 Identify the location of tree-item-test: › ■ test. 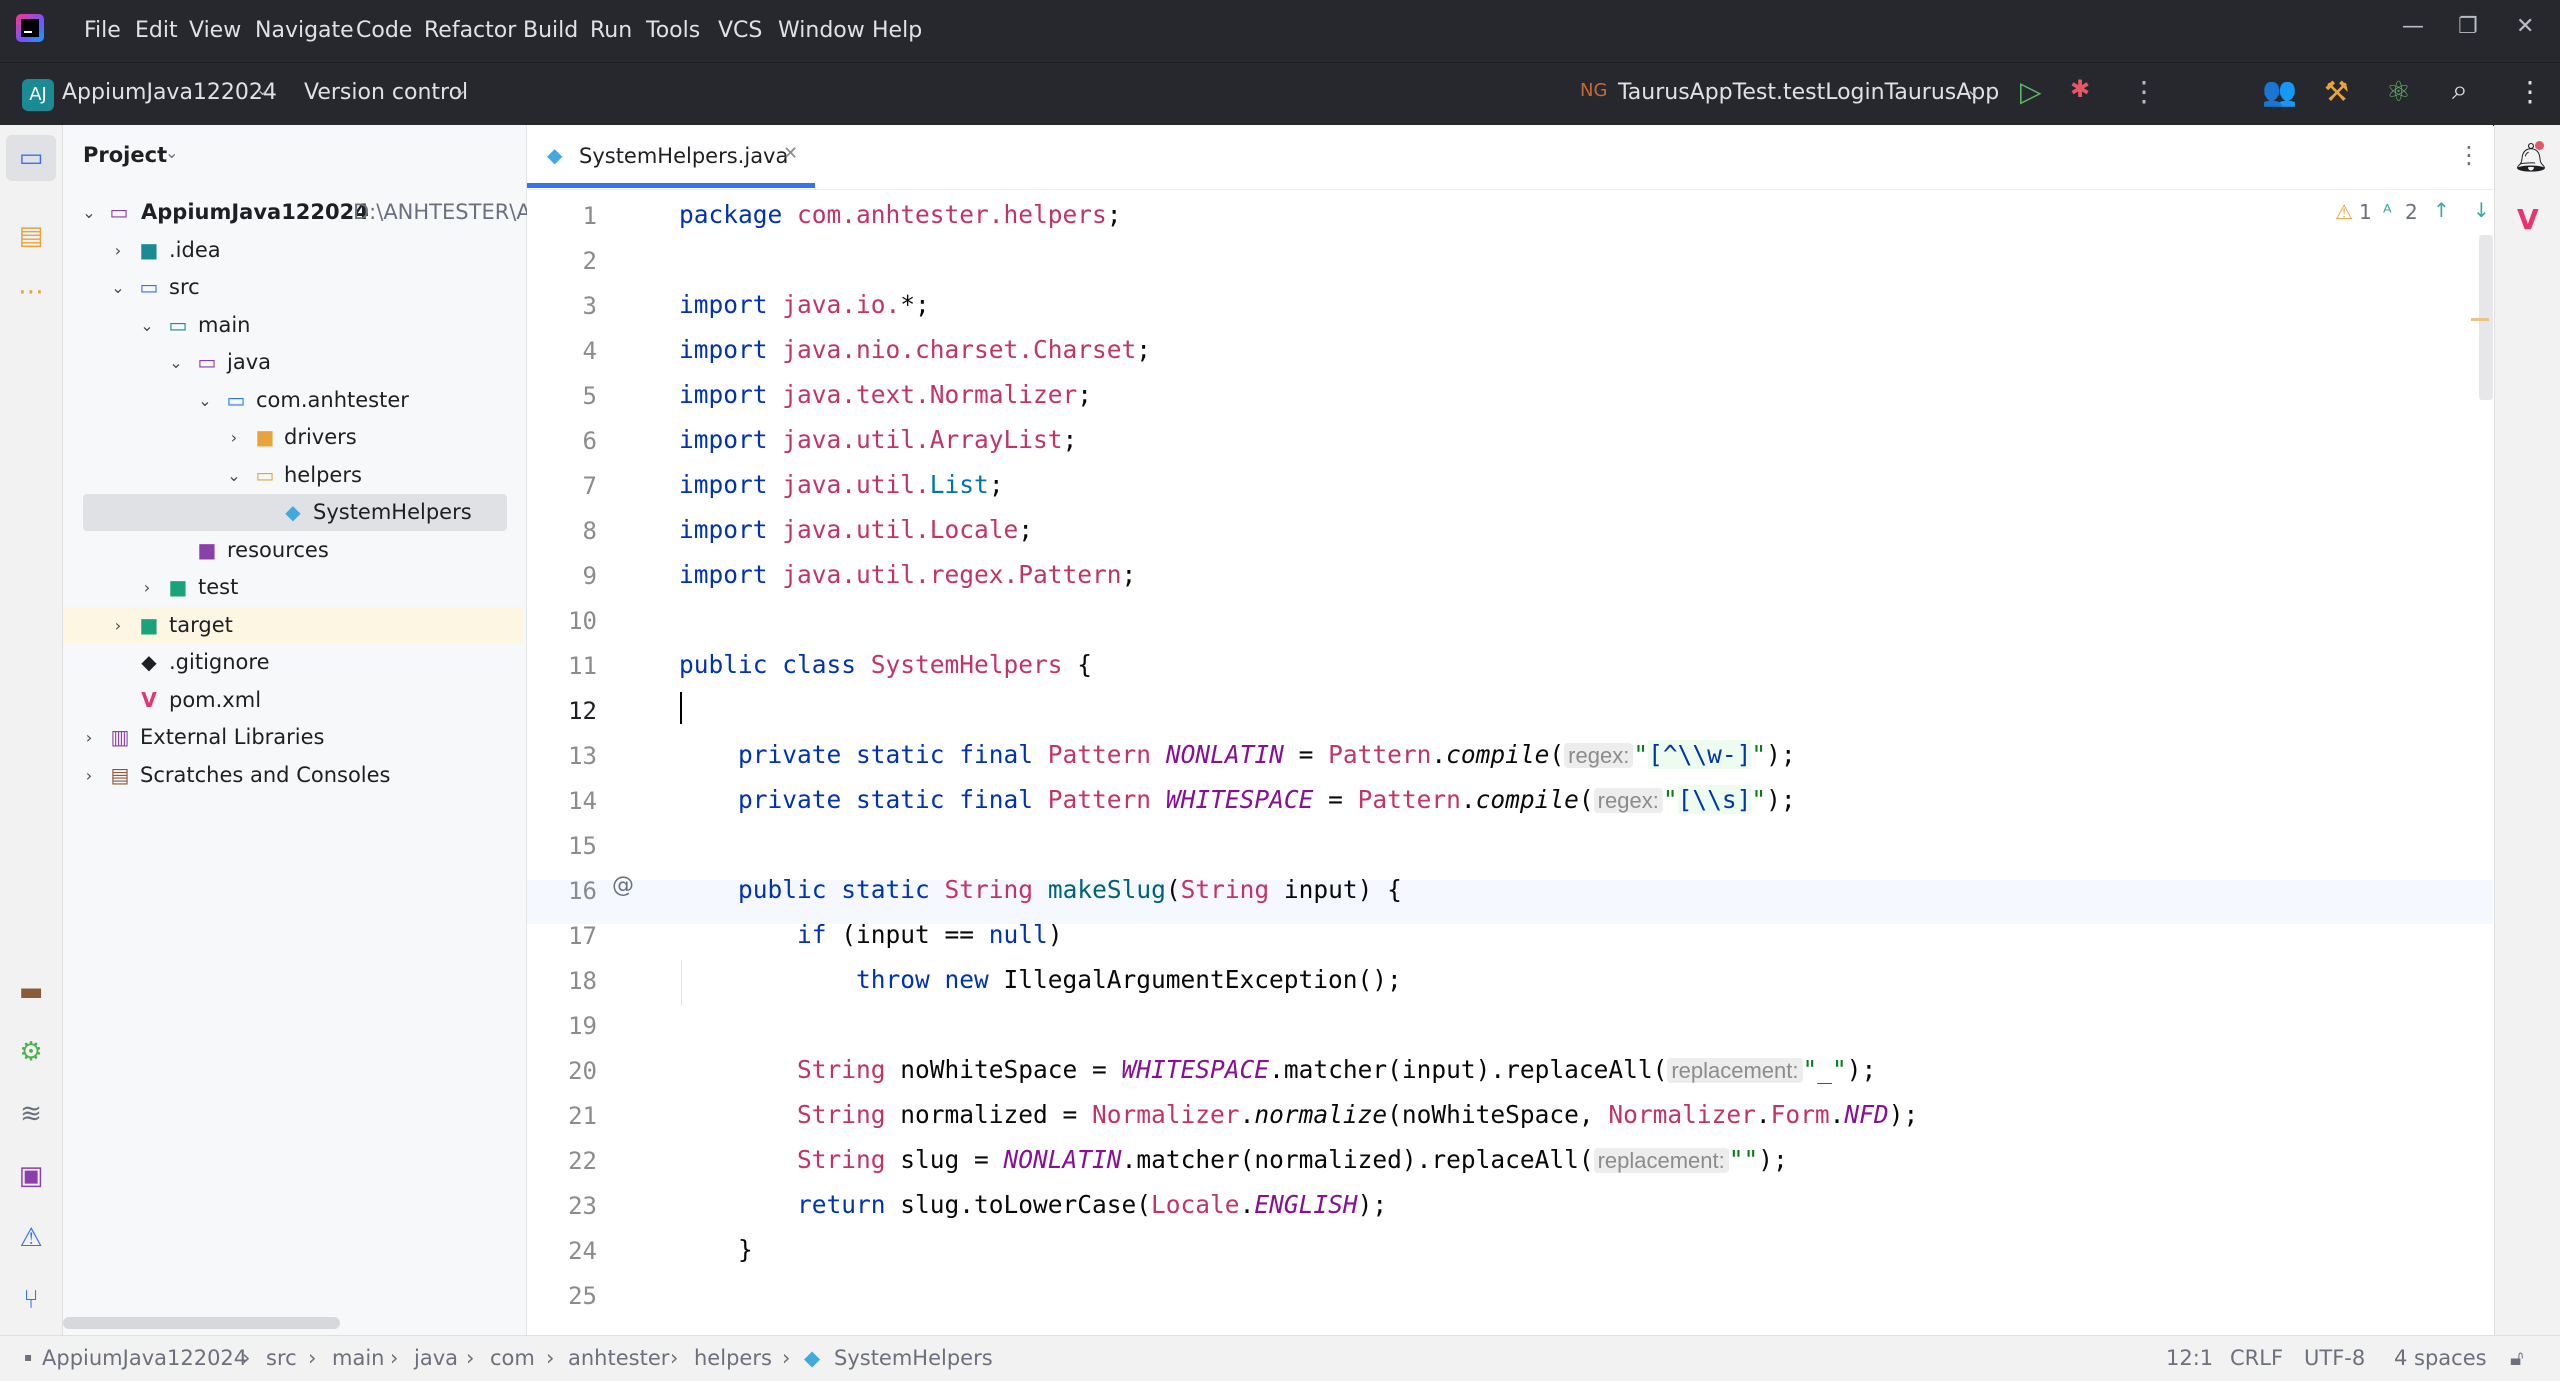
(293, 587).